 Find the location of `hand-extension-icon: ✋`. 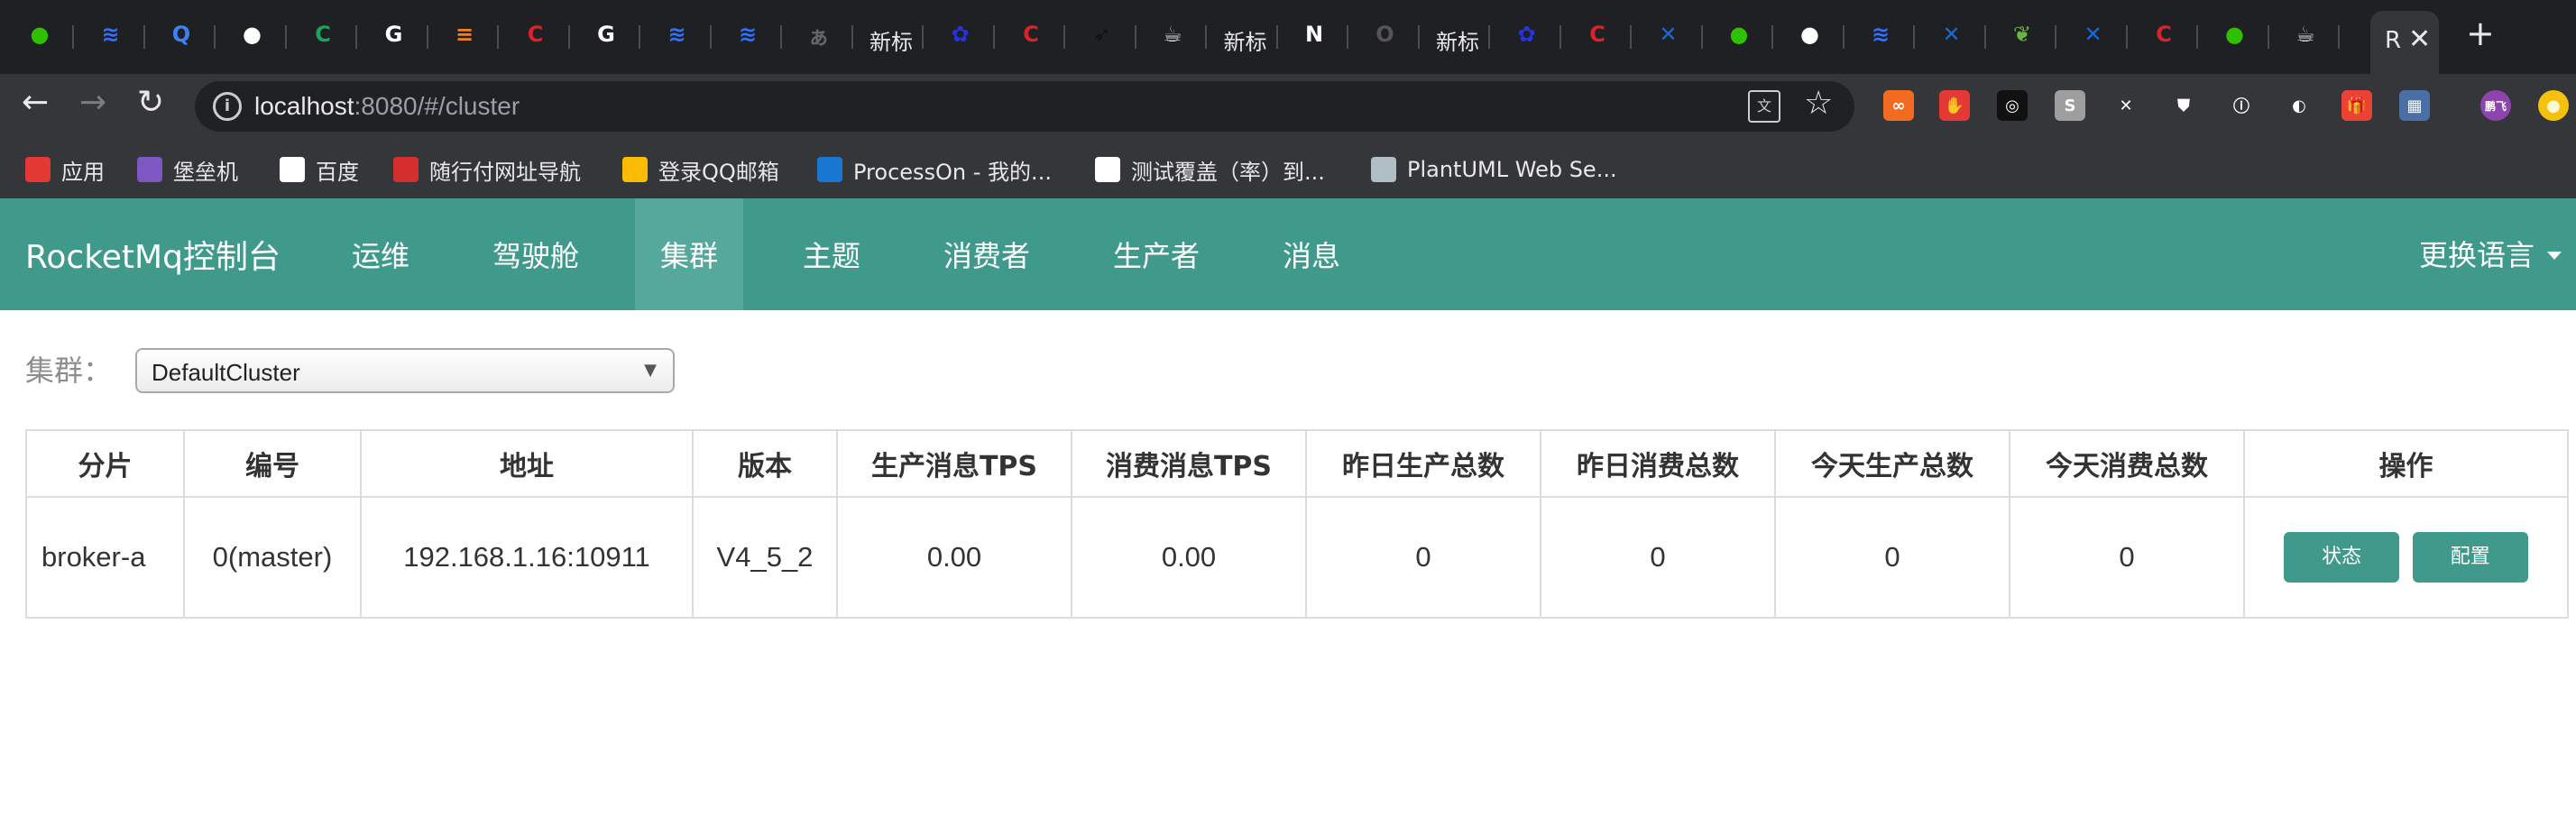

hand-extension-icon: ✋ is located at coordinates (1954, 105).